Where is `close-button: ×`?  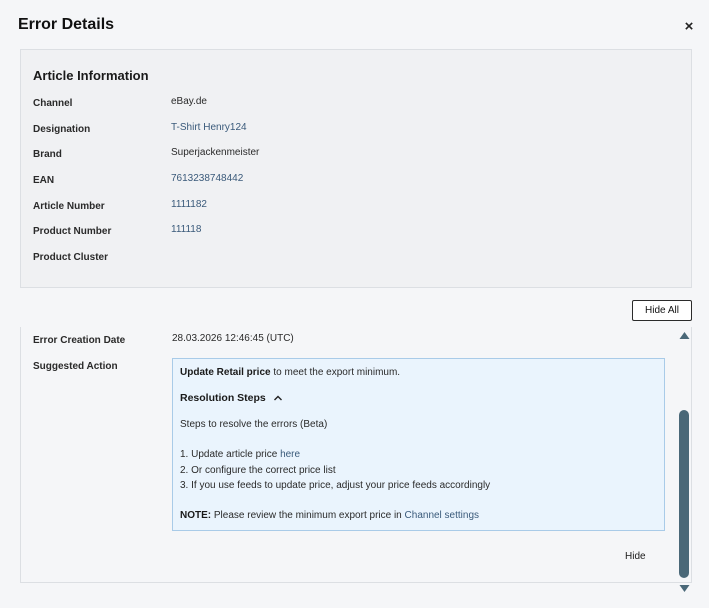 close-button: × is located at coordinates (689, 26).